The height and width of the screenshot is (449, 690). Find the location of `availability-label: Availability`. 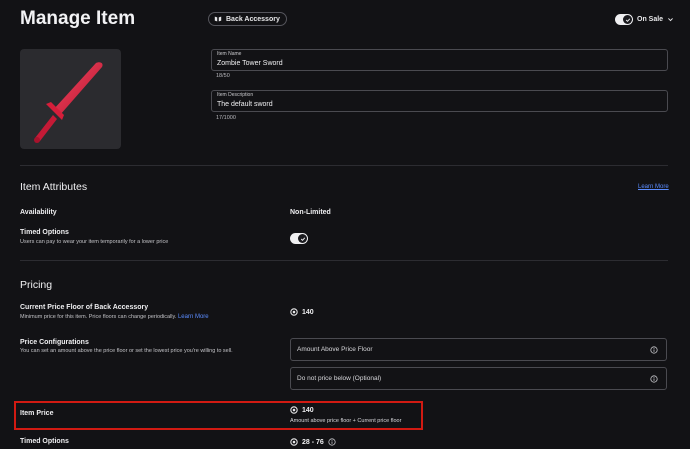

availability-label: Availability is located at coordinates (38, 212).